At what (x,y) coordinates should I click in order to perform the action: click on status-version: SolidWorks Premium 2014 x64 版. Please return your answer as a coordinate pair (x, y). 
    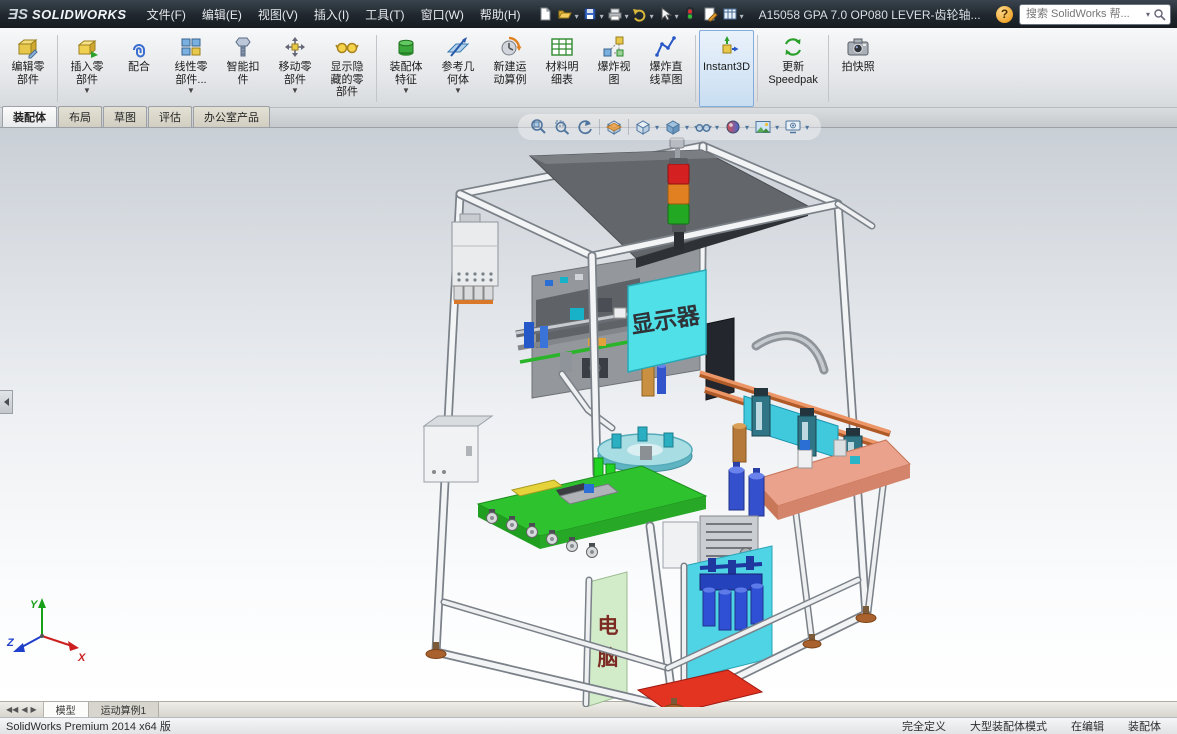
    Looking at the image, I should click on (88, 727).